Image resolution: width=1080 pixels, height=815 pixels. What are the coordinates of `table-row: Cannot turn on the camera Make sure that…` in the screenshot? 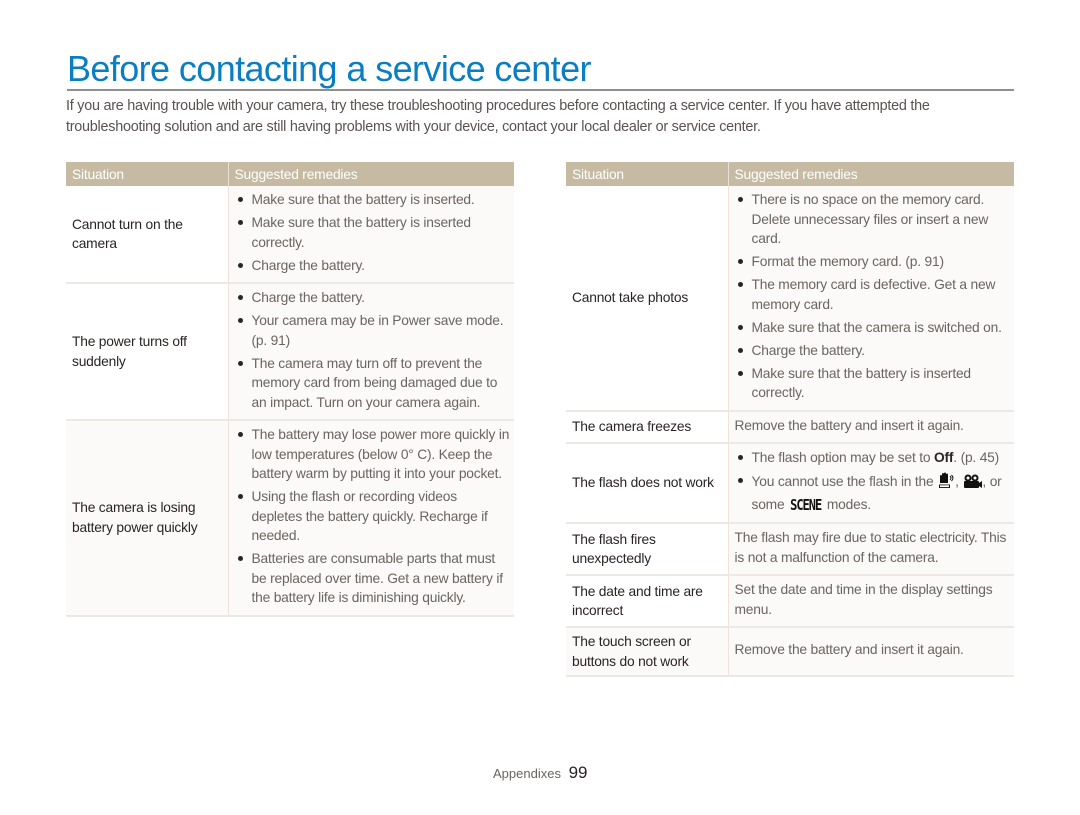 It's located at (290, 235).